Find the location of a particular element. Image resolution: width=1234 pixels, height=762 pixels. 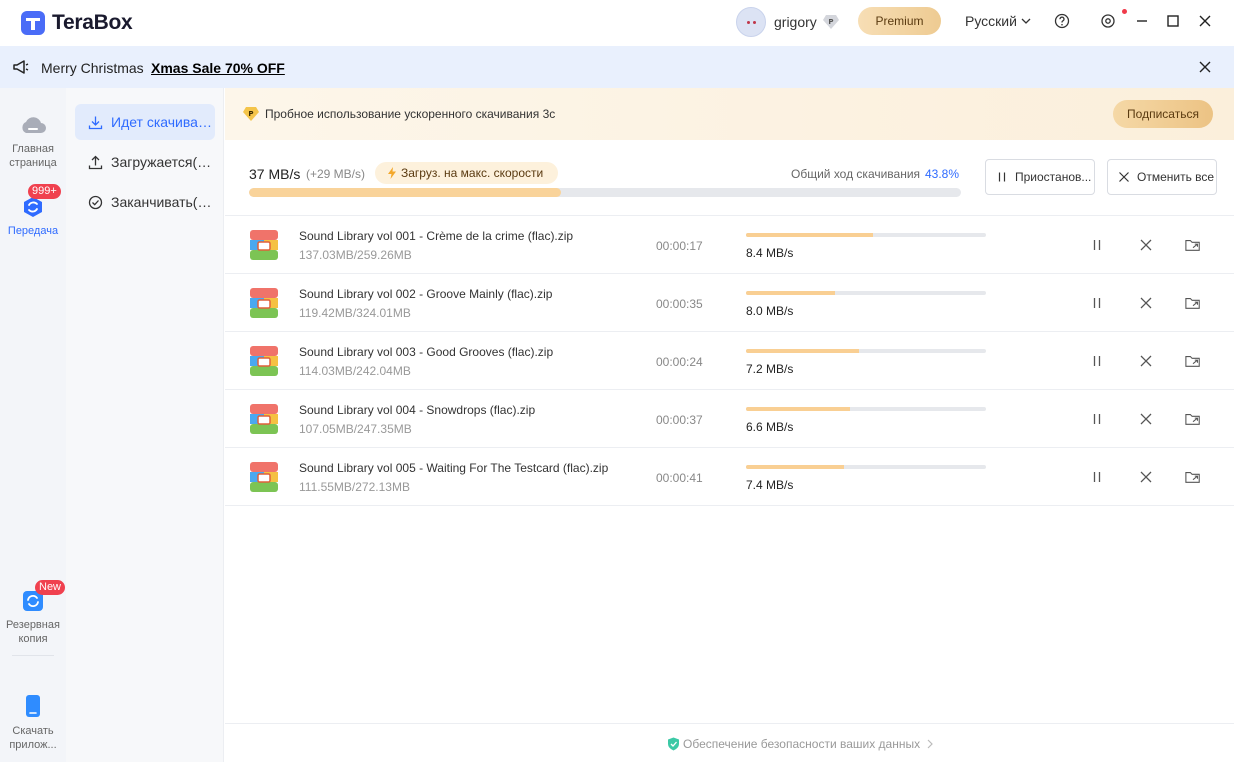

language-selector: Русский is located at coordinates (998, 21).